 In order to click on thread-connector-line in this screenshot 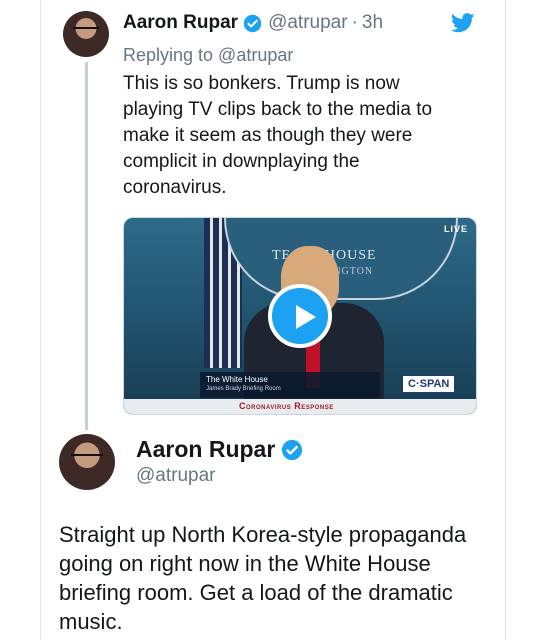, I will do `click(86, 246)`.